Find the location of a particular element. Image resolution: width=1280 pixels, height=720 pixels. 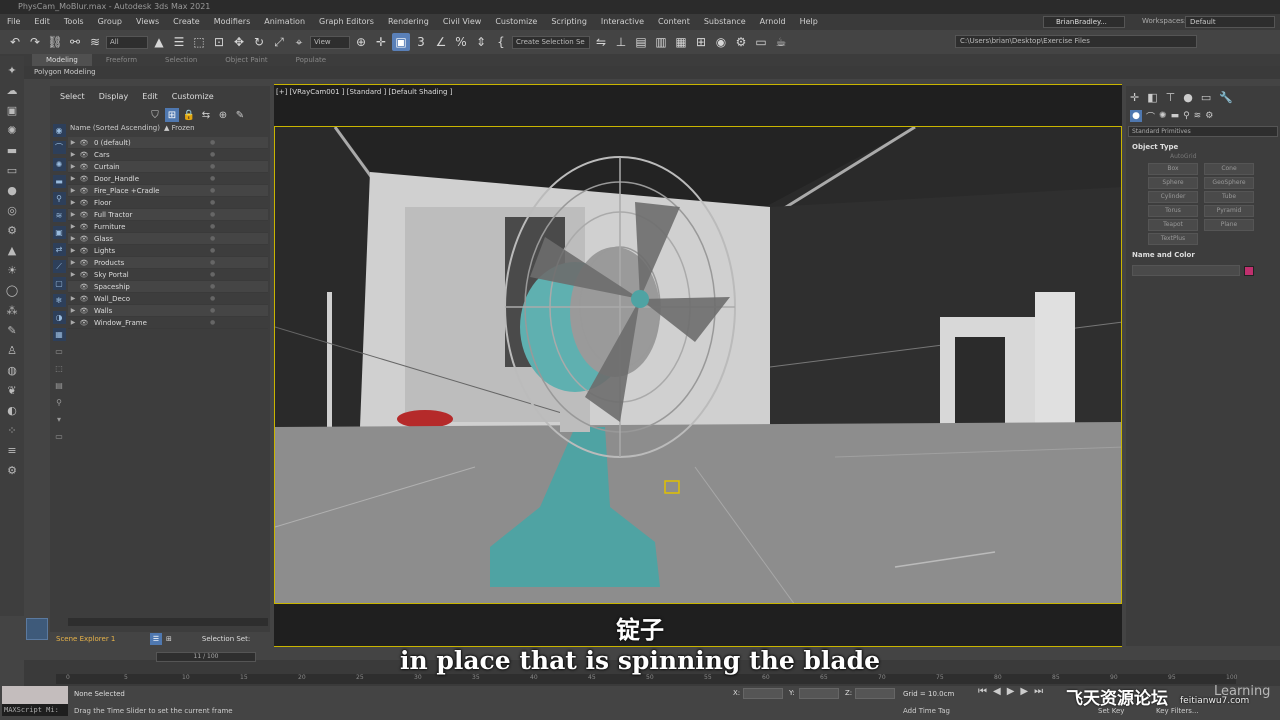

render-setup-icon: ⚙ is located at coordinates (741, 42).